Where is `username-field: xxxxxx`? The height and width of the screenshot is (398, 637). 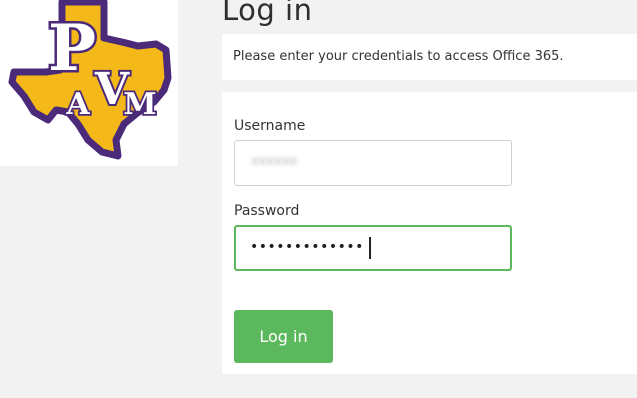 username-field: xxxxxx is located at coordinates (373, 163).